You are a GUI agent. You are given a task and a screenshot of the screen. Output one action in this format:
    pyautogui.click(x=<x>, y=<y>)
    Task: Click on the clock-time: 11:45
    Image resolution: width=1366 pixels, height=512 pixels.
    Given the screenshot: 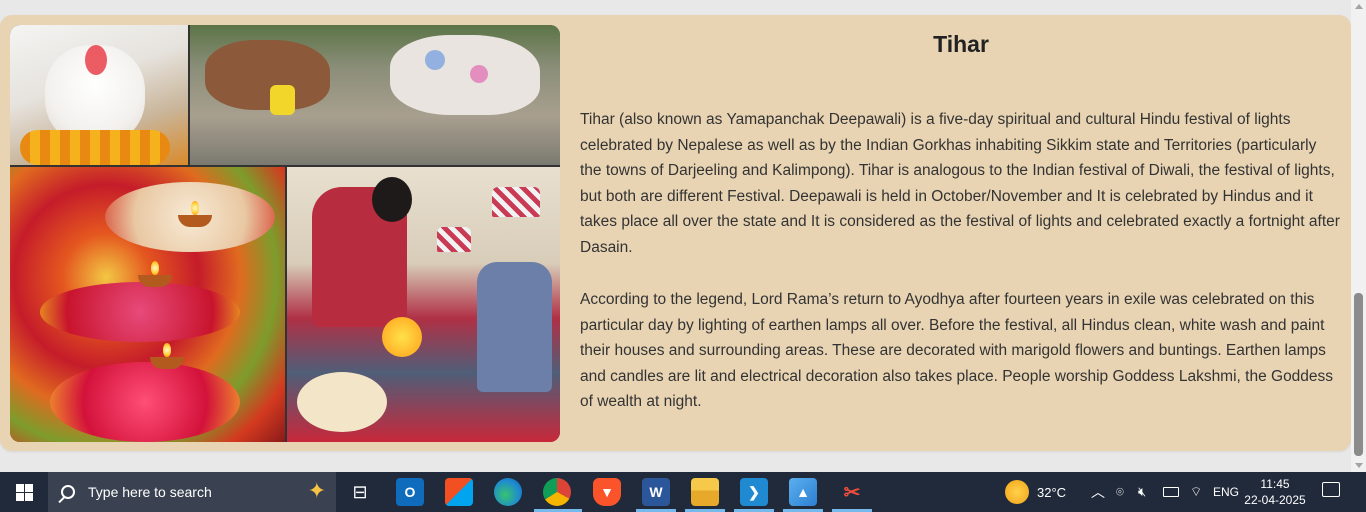 What is the action you would take?
    pyautogui.click(x=1275, y=484)
    